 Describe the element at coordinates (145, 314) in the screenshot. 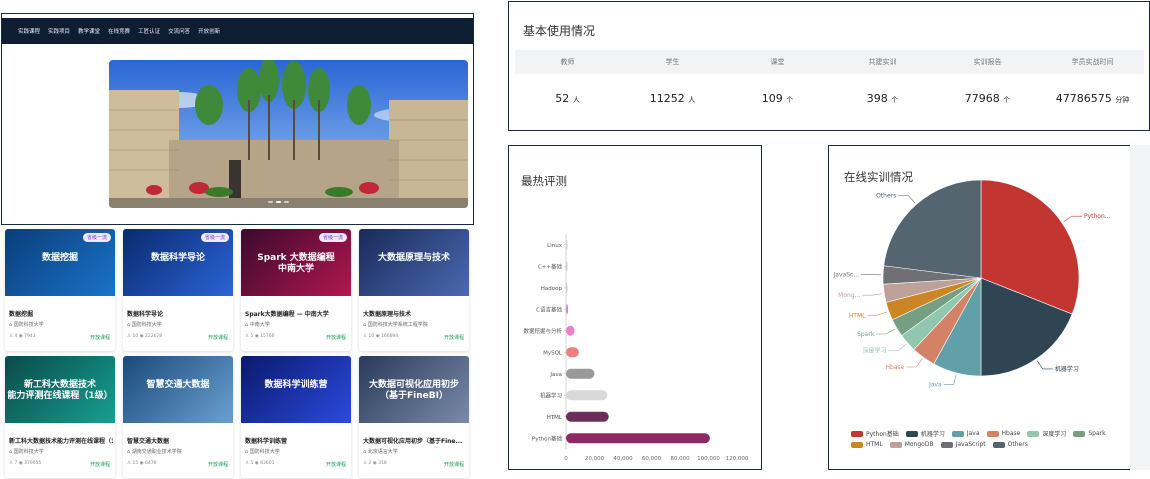

I see `course-name: 数据科学导论` at that location.